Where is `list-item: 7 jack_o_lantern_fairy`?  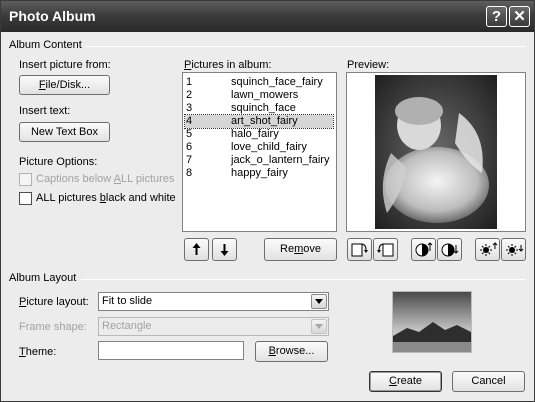
list-item: 7 jack_o_lantern_fairy is located at coordinates (259, 160).